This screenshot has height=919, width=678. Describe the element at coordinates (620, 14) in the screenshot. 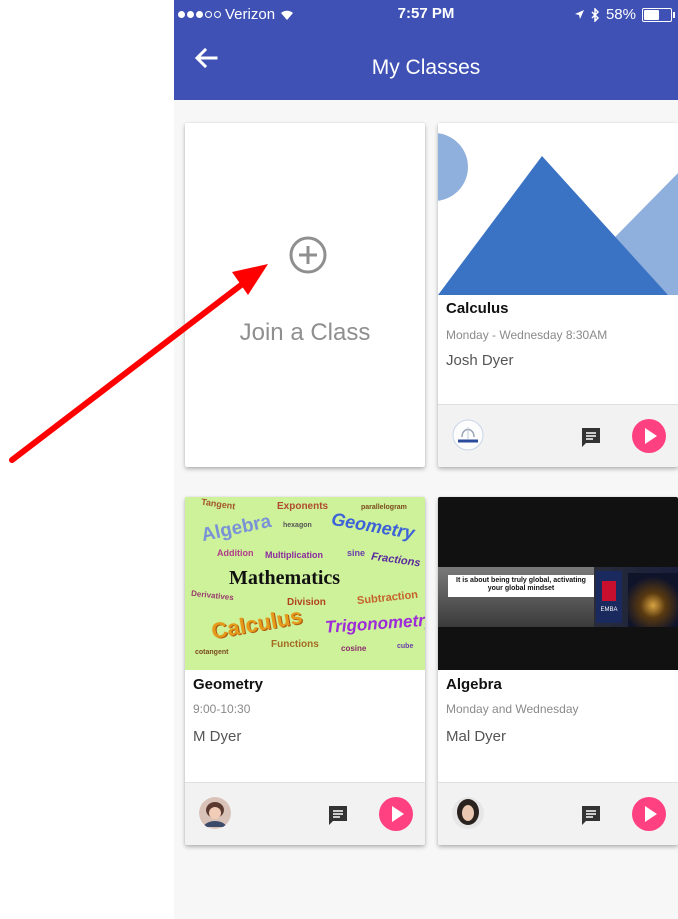

I see `battery-percent: 58%` at that location.